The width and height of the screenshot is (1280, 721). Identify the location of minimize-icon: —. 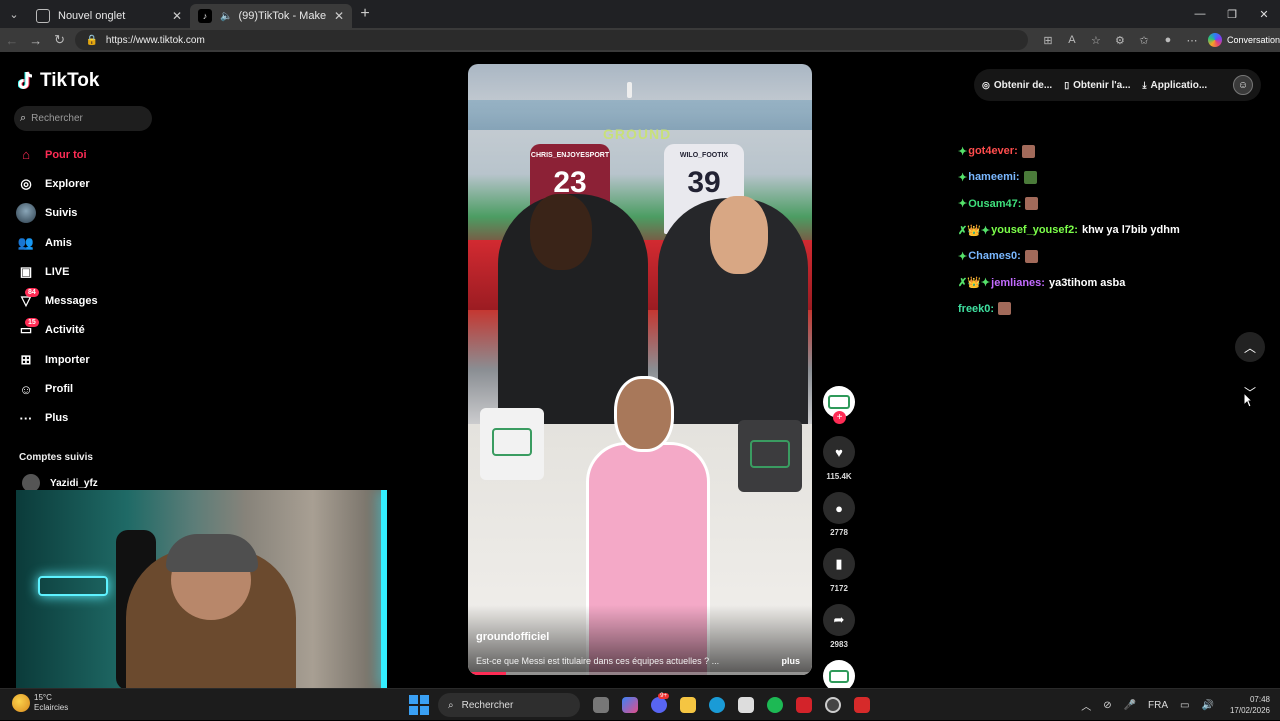
(1200, 14).